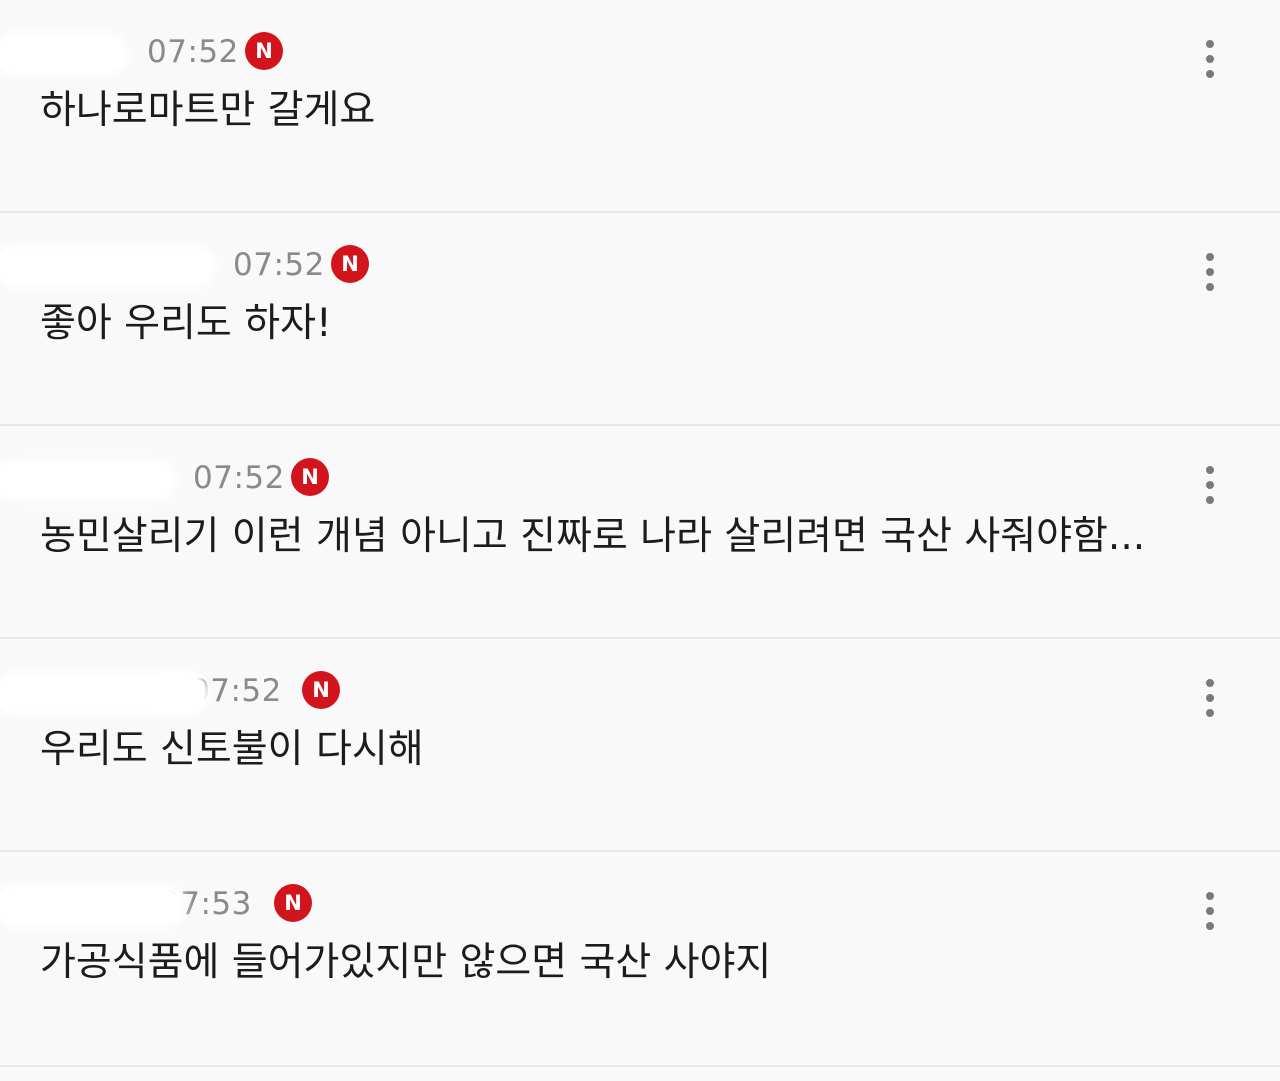 The image size is (1280, 1081). Describe the element at coordinates (208, 110) in the screenshot. I see `comment-text: 하나로마트만 갈게요` at that location.